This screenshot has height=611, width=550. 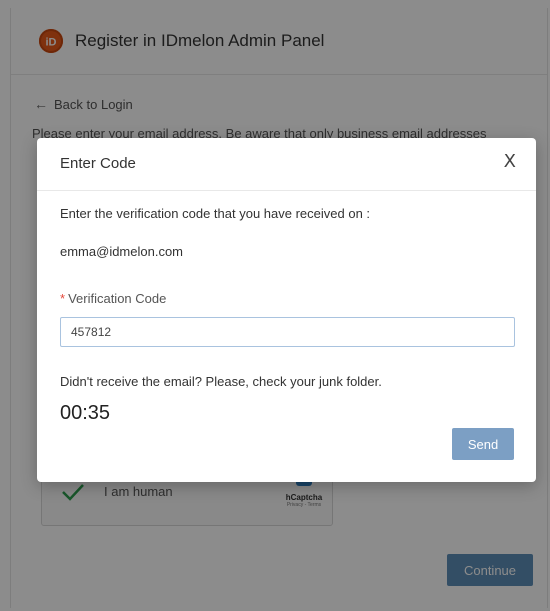 I want to click on dialog-header: Enter Code X, so click(x=286, y=164).